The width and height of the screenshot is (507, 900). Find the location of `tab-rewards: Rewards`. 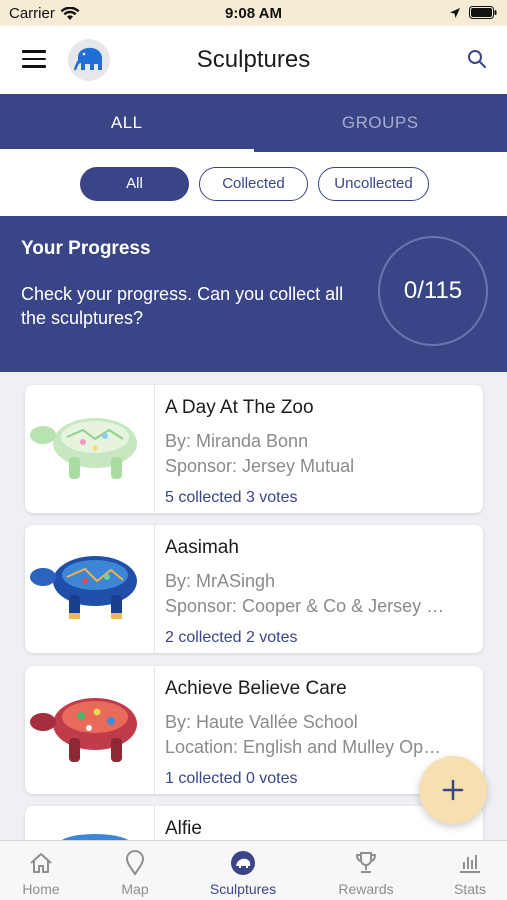

tab-rewards: Rewards is located at coordinates (366, 870).